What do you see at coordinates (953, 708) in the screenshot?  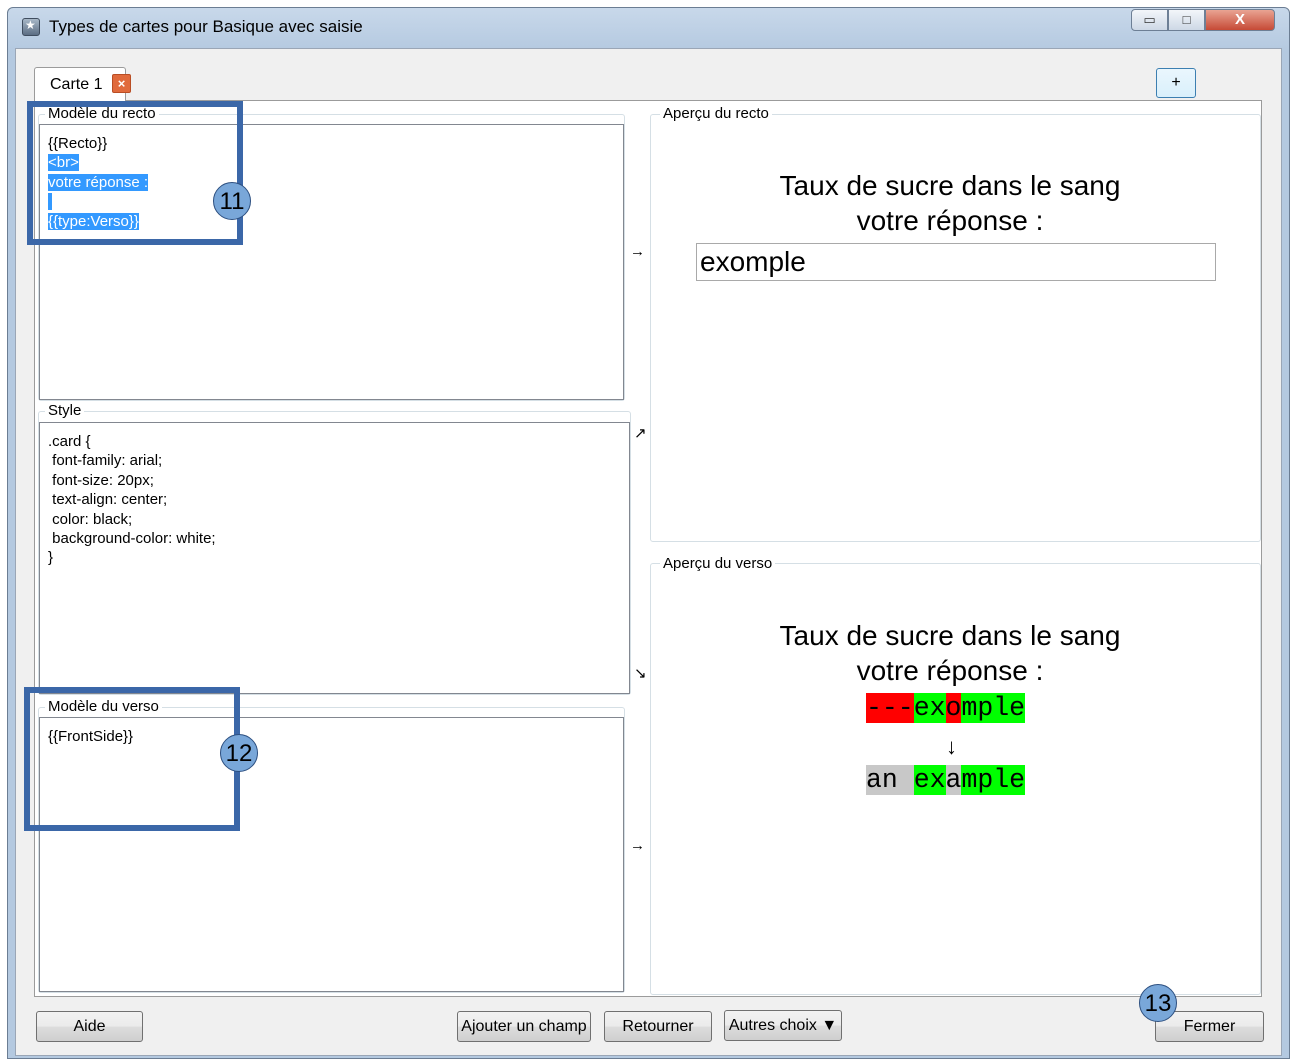 I see `diff-wrong: o` at bounding box center [953, 708].